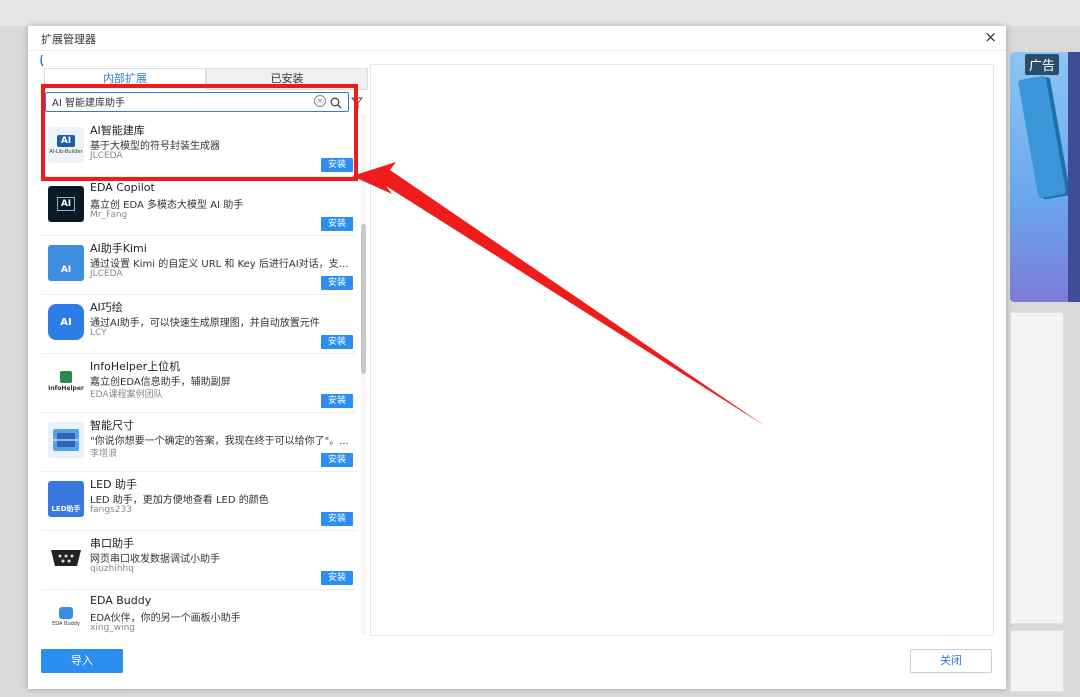 The width and height of the screenshot is (1080, 697). I want to click on extension-name: 串口助手, so click(112, 543).